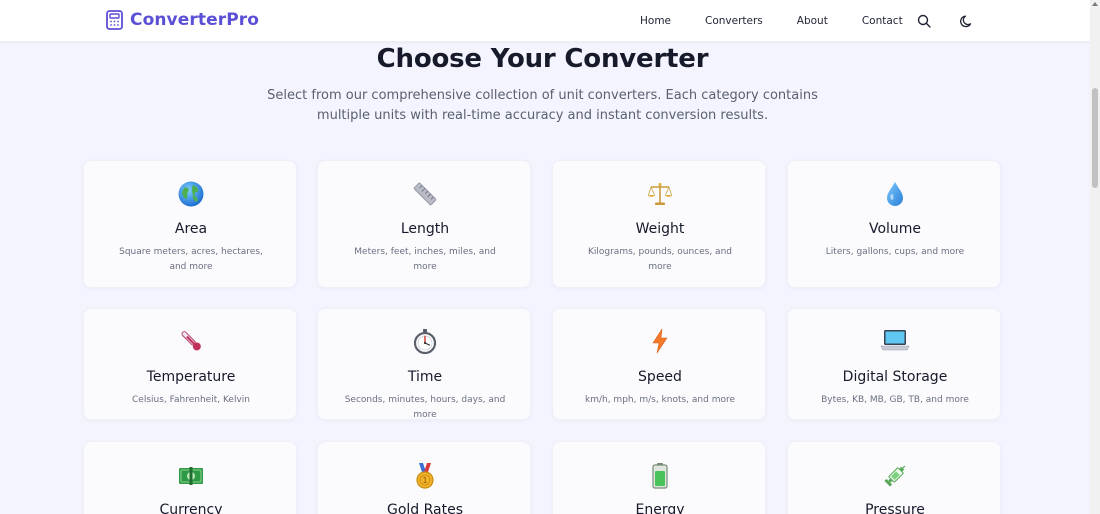 Image resolution: width=1100 pixels, height=514 pixels. I want to click on card-description: km/h, mph, m/s, knots, and more, so click(660, 400).